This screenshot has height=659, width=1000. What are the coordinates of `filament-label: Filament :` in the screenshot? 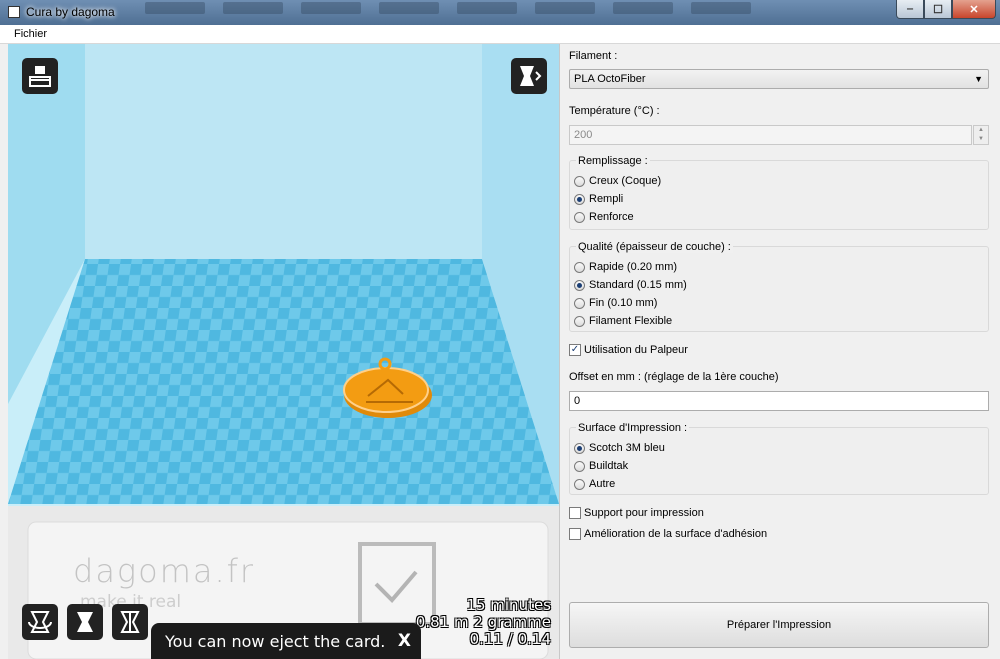 It's located at (593, 56).